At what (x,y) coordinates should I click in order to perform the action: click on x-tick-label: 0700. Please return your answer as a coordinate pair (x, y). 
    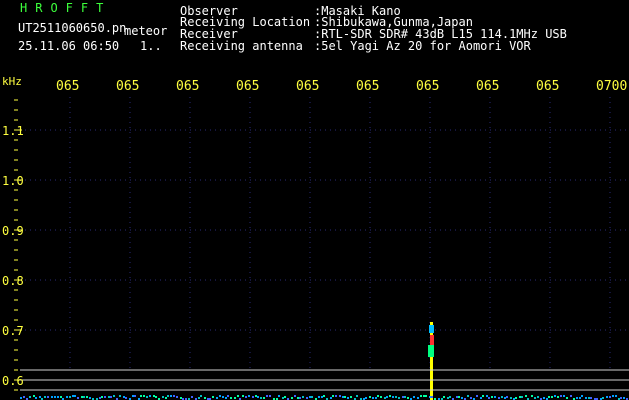
    Looking at the image, I should click on (612, 86).